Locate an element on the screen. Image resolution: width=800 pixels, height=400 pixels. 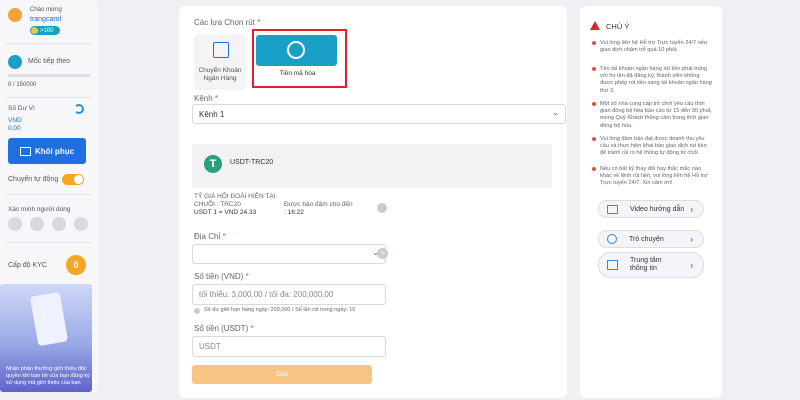
option-label-crypto: Tiền mã hóa is located at coordinates (297, 73).